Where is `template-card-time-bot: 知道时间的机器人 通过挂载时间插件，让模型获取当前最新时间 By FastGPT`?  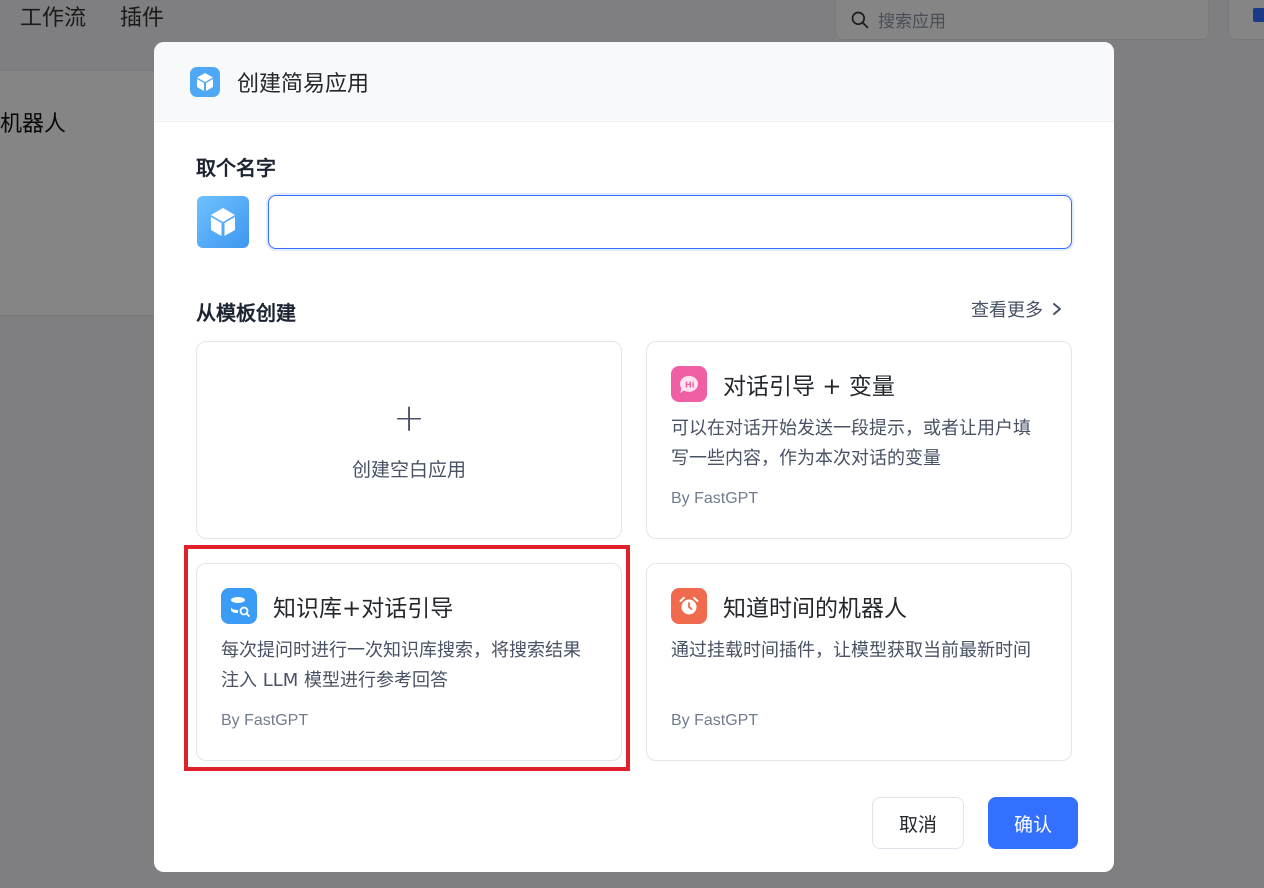
template-card-time-bot: 知道时间的机器人 通过挂载时间插件，让模型获取当前最新时间 By FastGPT is located at coordinates (859, 662).